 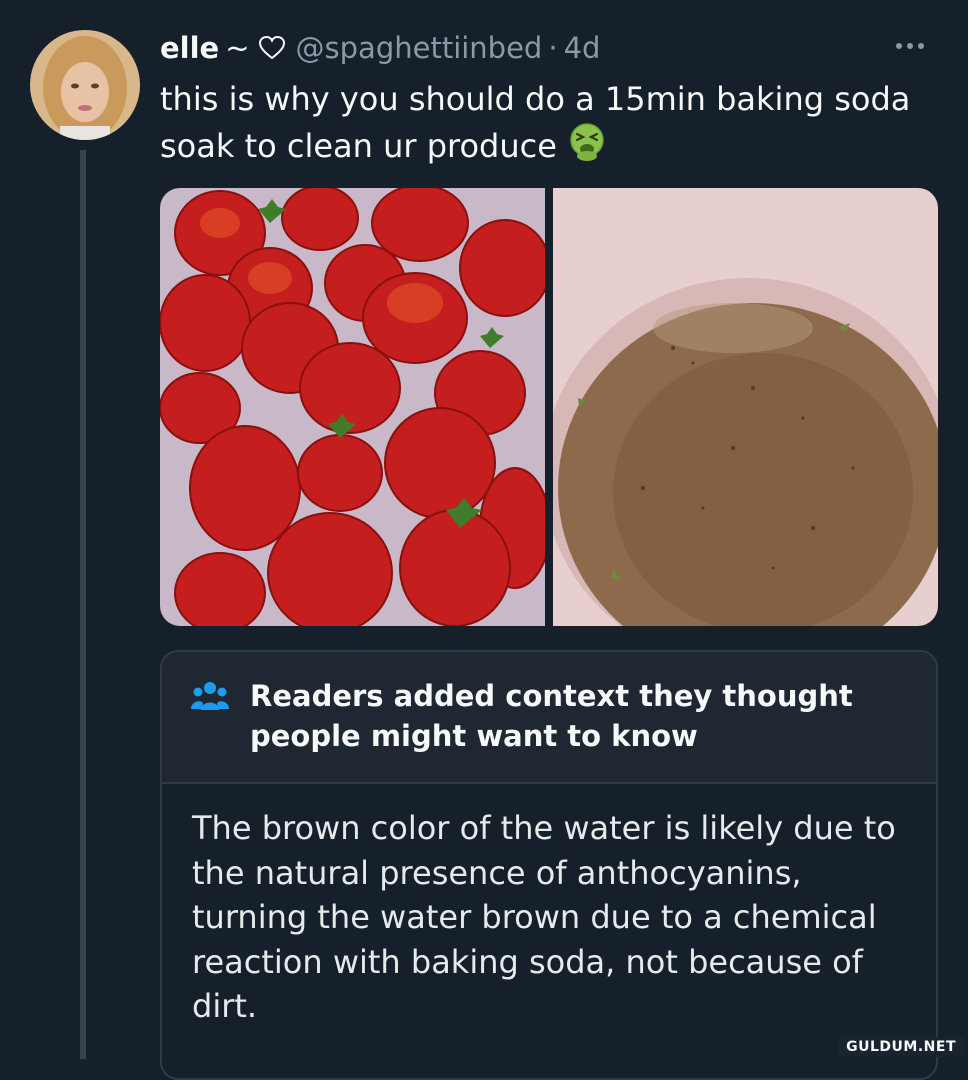 I want to click on author-name: elle, so click(x=189, y=48).